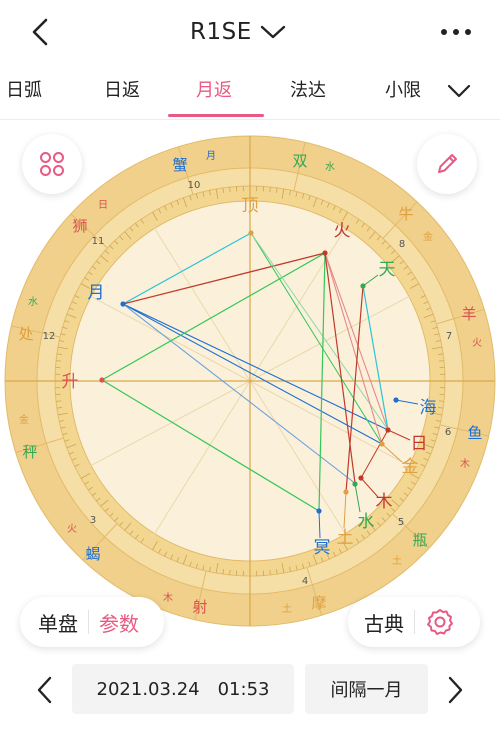 The image size is (500, 733). I want to click on back-arrow-icon, so click(40, 32).